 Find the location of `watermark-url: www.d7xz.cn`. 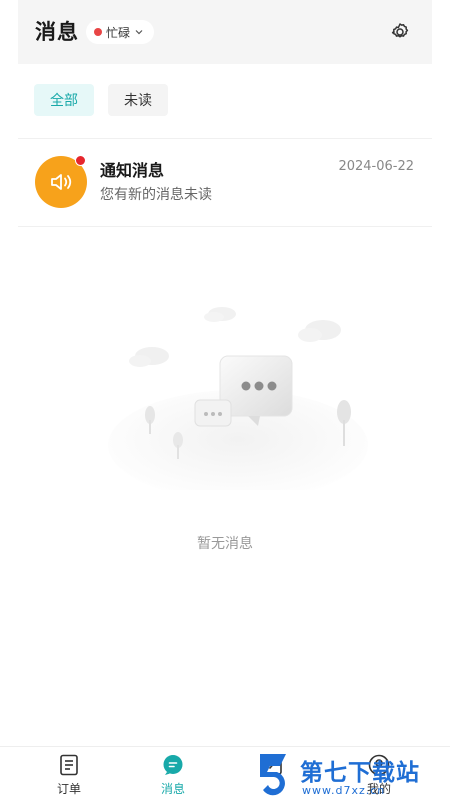

watermark-url: www.d7xz.cn is located at coordinates (344, 790).